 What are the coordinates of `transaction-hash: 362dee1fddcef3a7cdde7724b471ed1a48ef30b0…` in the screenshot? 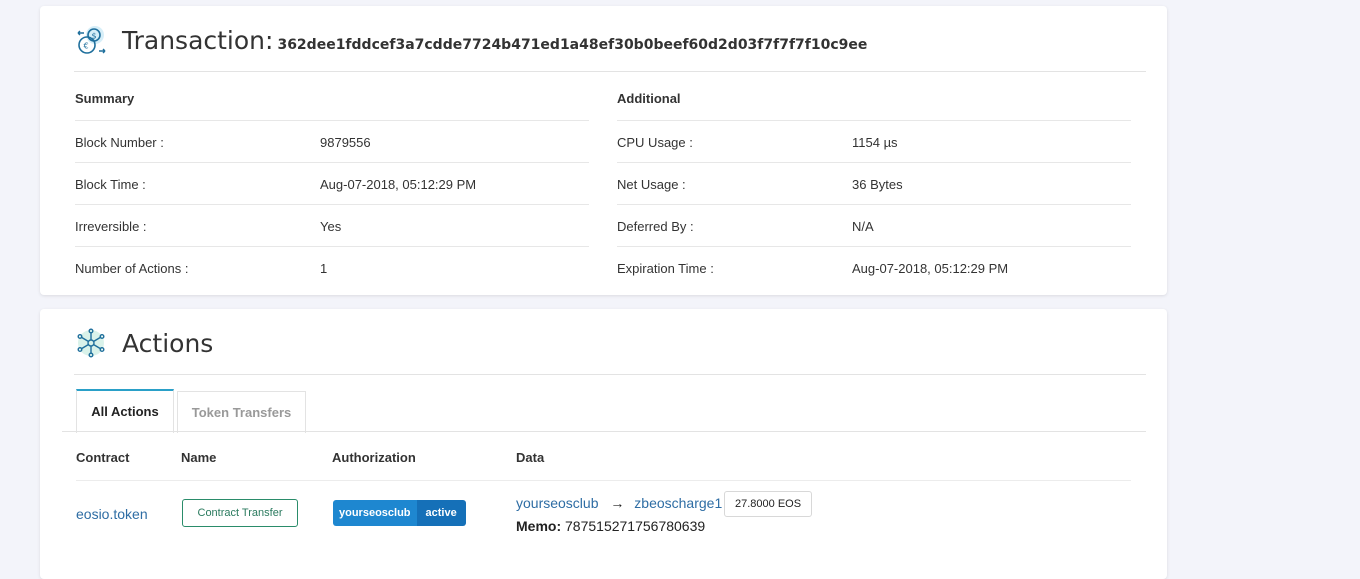 It's located at (572, 45).